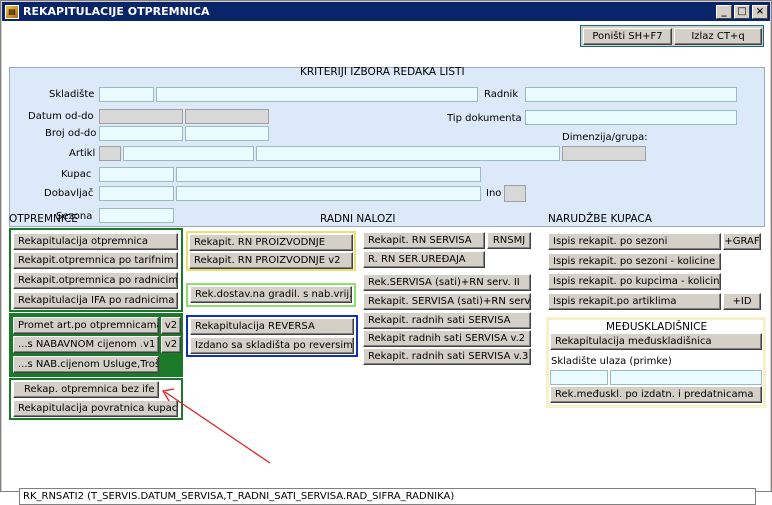  I want to click on broj-to-input, so click(227, 133).